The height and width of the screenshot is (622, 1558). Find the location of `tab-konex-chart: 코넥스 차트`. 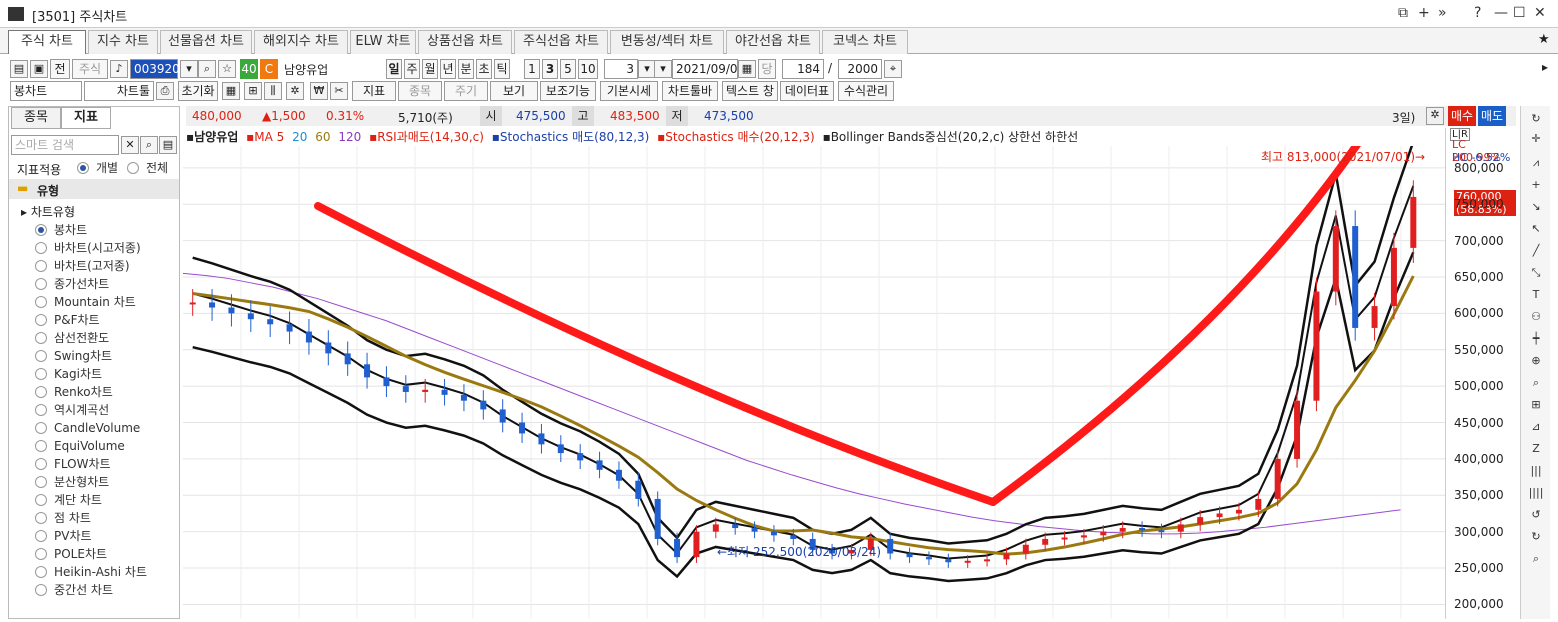

tab-konex-chart: 코넥스 차트 is located at coordinates (865, 42).